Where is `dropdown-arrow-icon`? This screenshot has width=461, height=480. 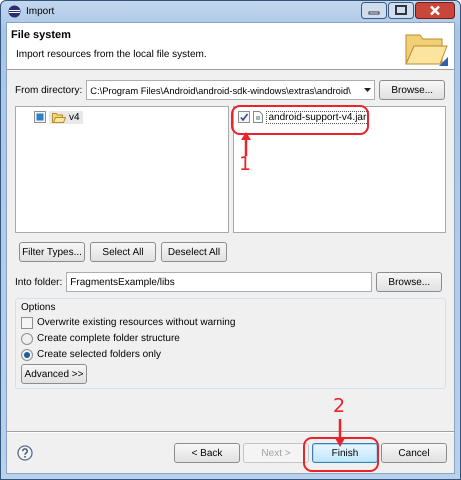 dropdown-arrow-icon is located at coordinates (368, 90).